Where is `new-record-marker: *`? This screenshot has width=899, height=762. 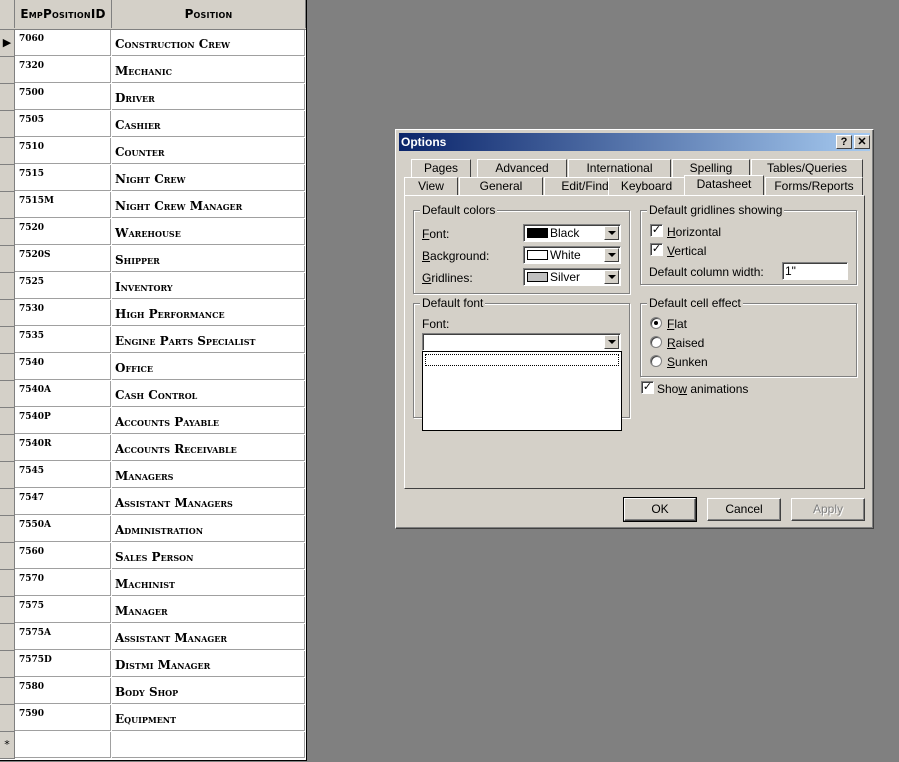 new-record-marker: * is located at coordinates (7, 745).